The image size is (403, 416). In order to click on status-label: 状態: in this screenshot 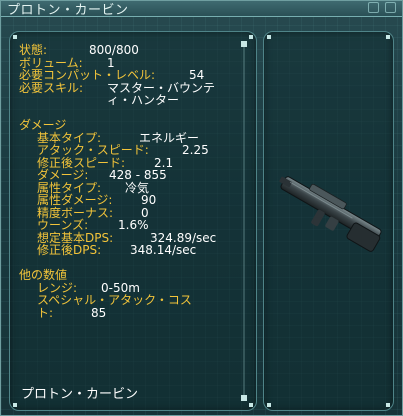, I will do `click(33, 50)`.